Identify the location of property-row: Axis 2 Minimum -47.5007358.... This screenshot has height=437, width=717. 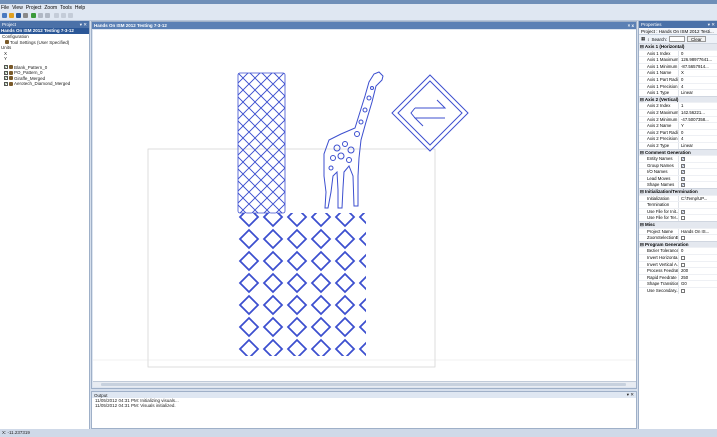
(678, 119).